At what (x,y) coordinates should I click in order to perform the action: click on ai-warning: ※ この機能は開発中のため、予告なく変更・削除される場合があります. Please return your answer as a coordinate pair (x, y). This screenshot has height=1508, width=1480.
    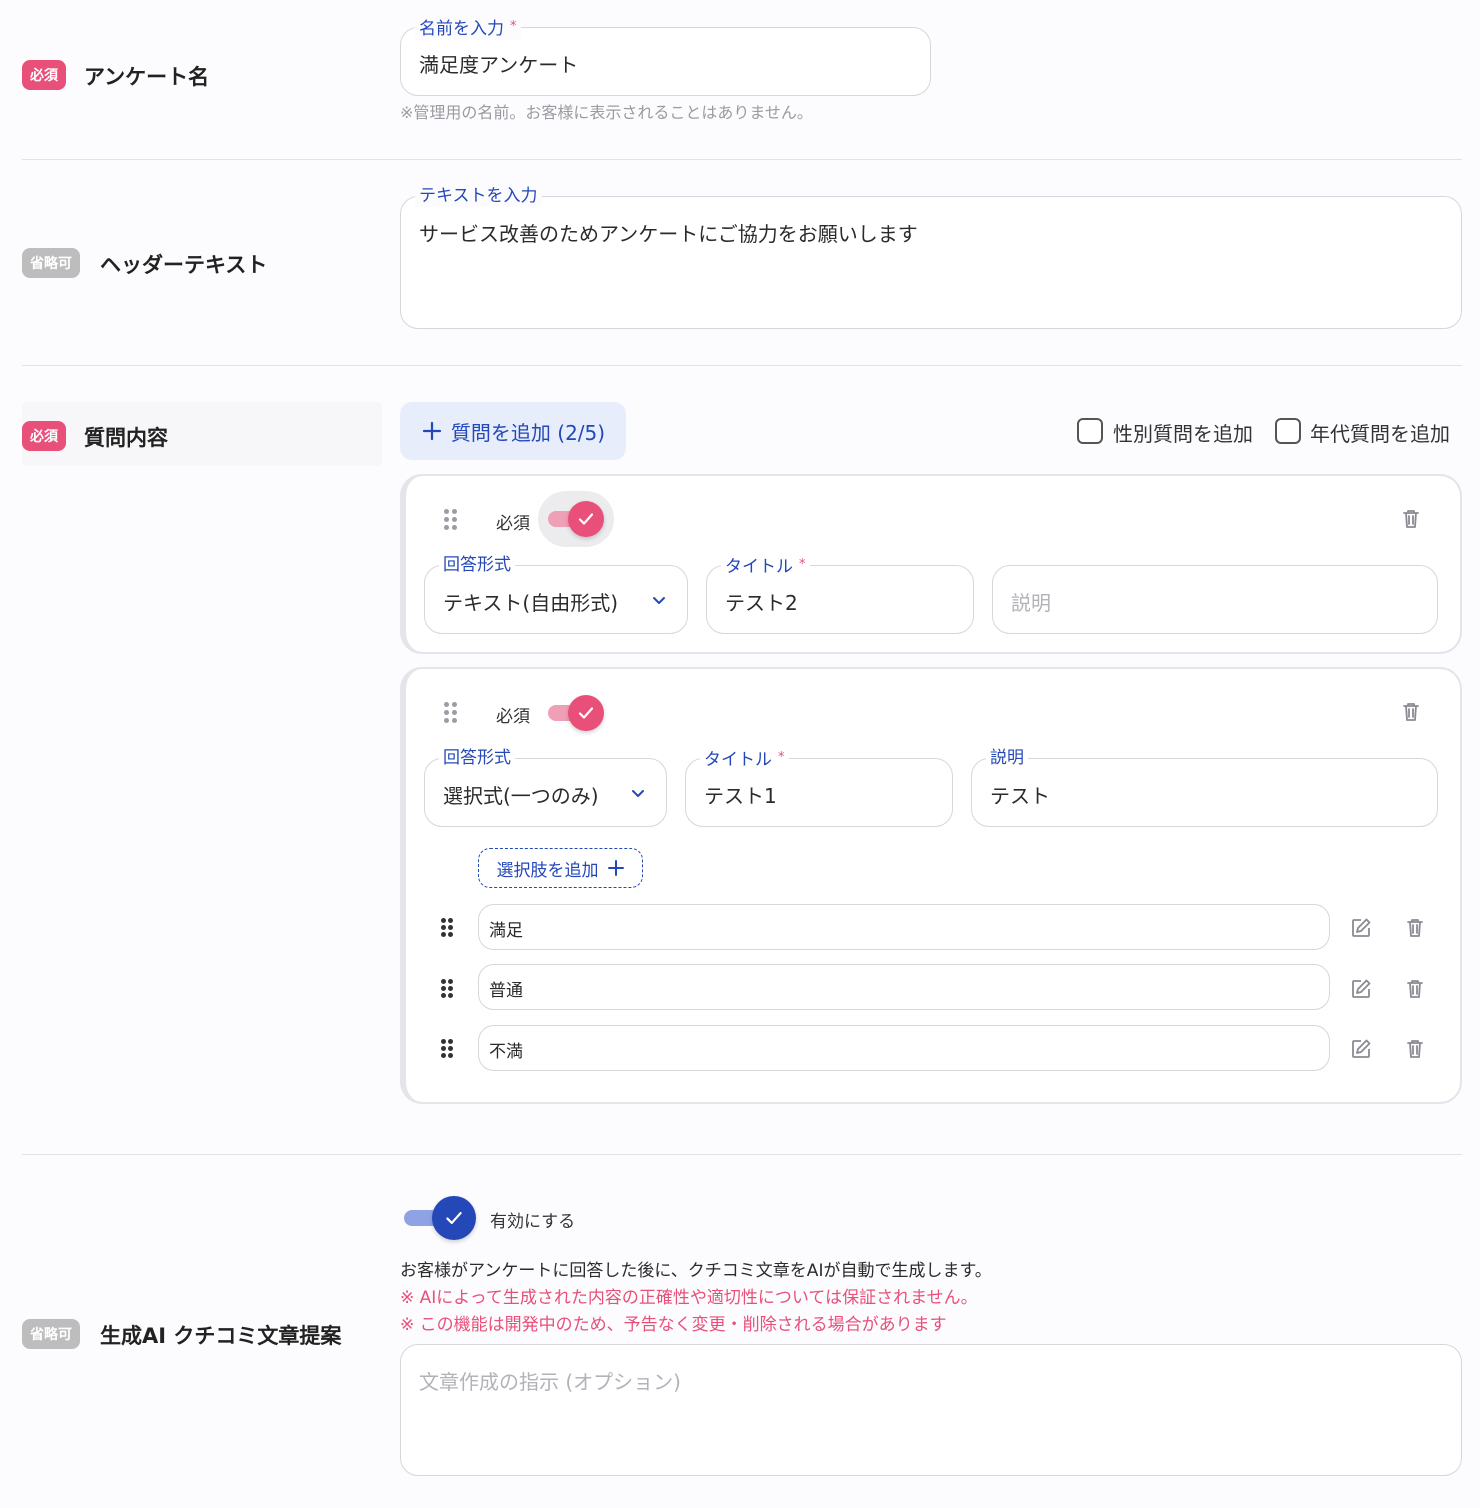
    Looking at the image, I should click on (673, 1325).